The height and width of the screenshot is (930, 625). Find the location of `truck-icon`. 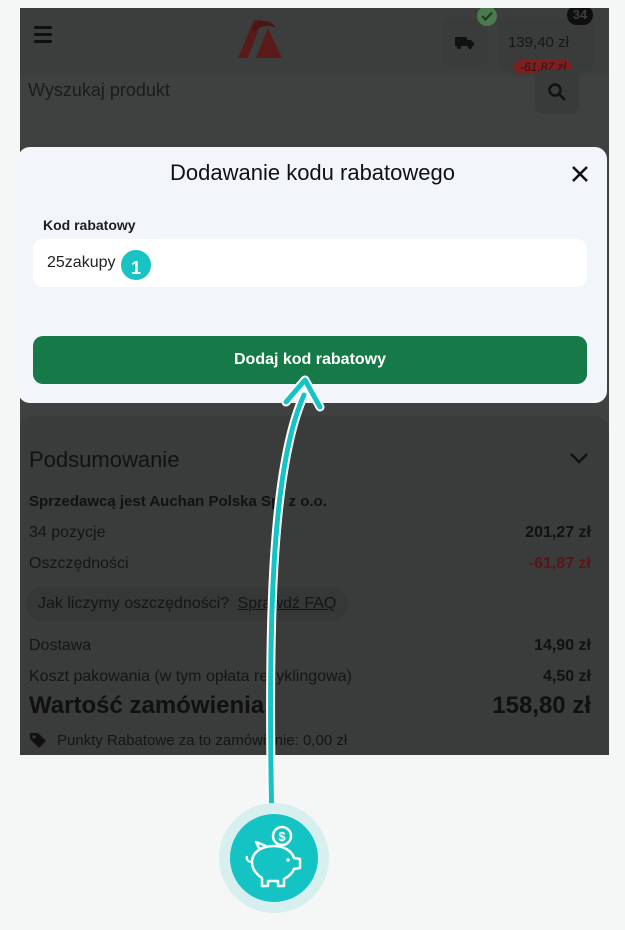

truck-icon is located at coordinates (464, 43).